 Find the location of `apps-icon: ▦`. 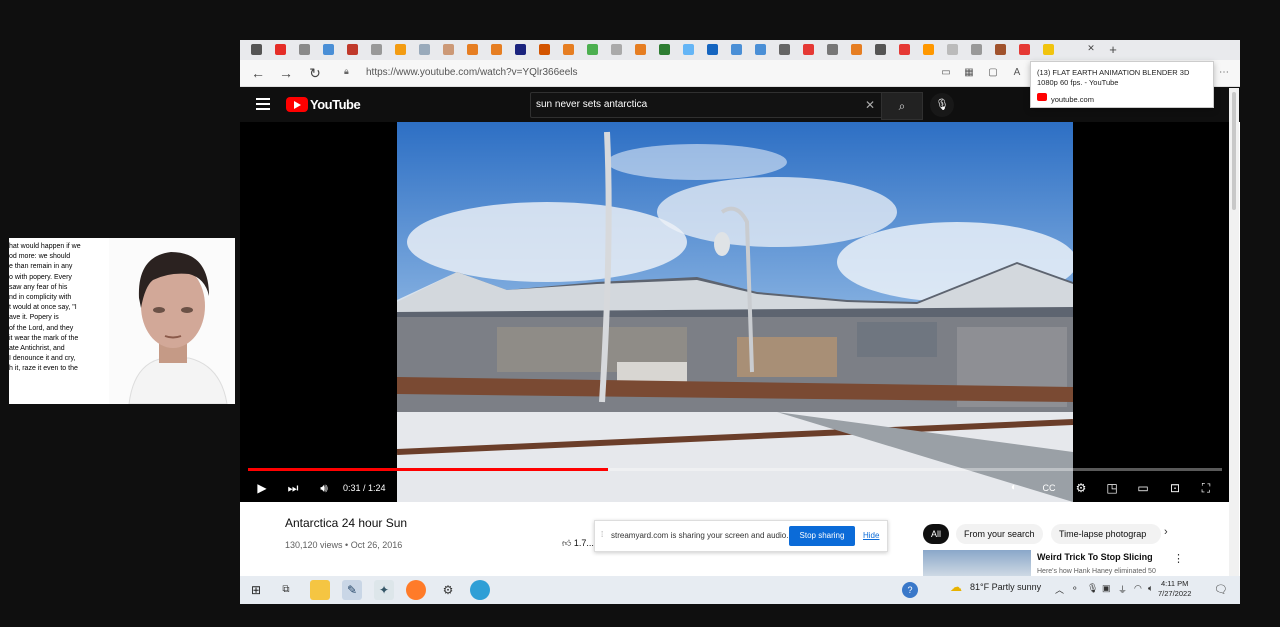

apps-icon: ▦ is located at coordinates (969, 73).